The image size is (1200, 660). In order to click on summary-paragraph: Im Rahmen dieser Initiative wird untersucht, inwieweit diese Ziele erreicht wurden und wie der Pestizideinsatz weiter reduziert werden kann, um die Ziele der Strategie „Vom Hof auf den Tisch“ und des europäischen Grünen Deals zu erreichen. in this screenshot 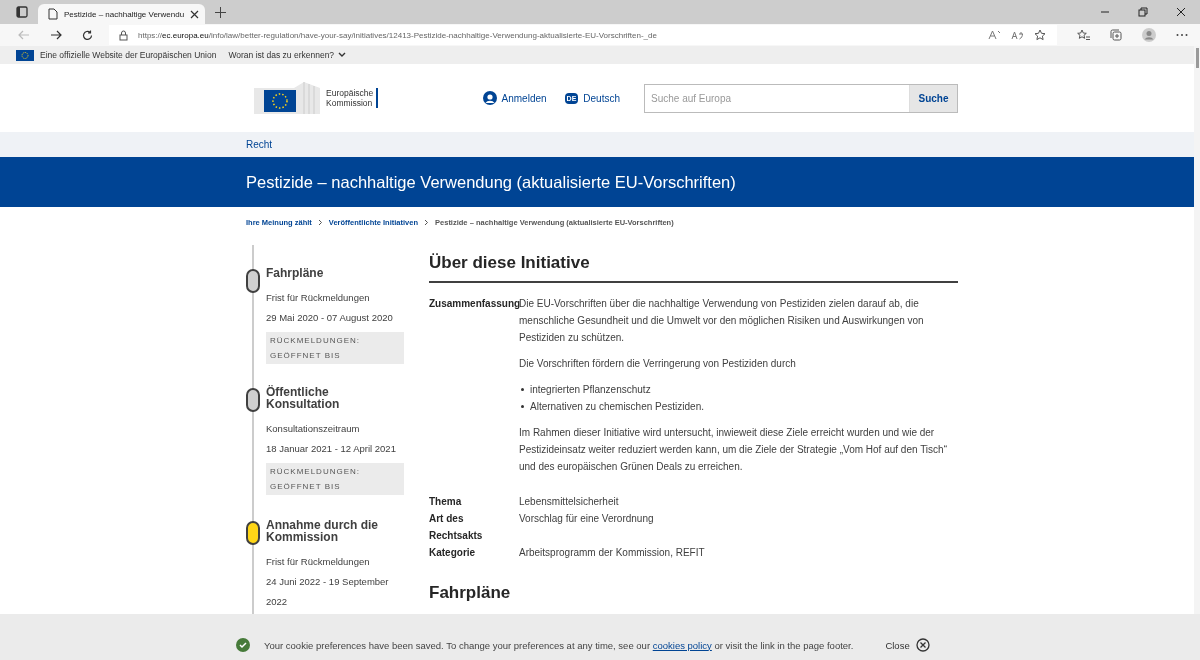, I will do `click(733, 450)`.